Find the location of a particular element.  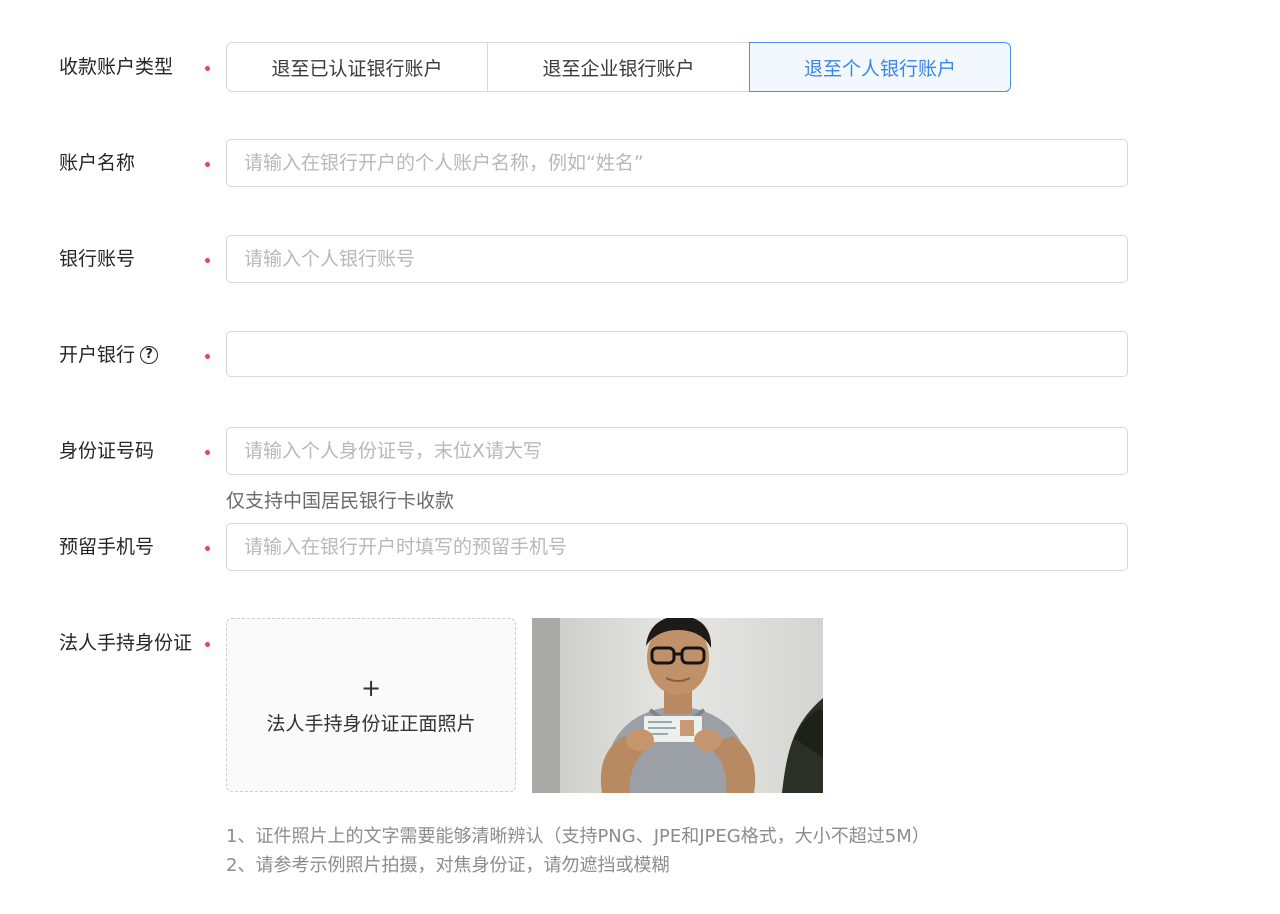

id-number-hint: 仅支持中国居民银行卡收款 is located at coordinates (340, 501).